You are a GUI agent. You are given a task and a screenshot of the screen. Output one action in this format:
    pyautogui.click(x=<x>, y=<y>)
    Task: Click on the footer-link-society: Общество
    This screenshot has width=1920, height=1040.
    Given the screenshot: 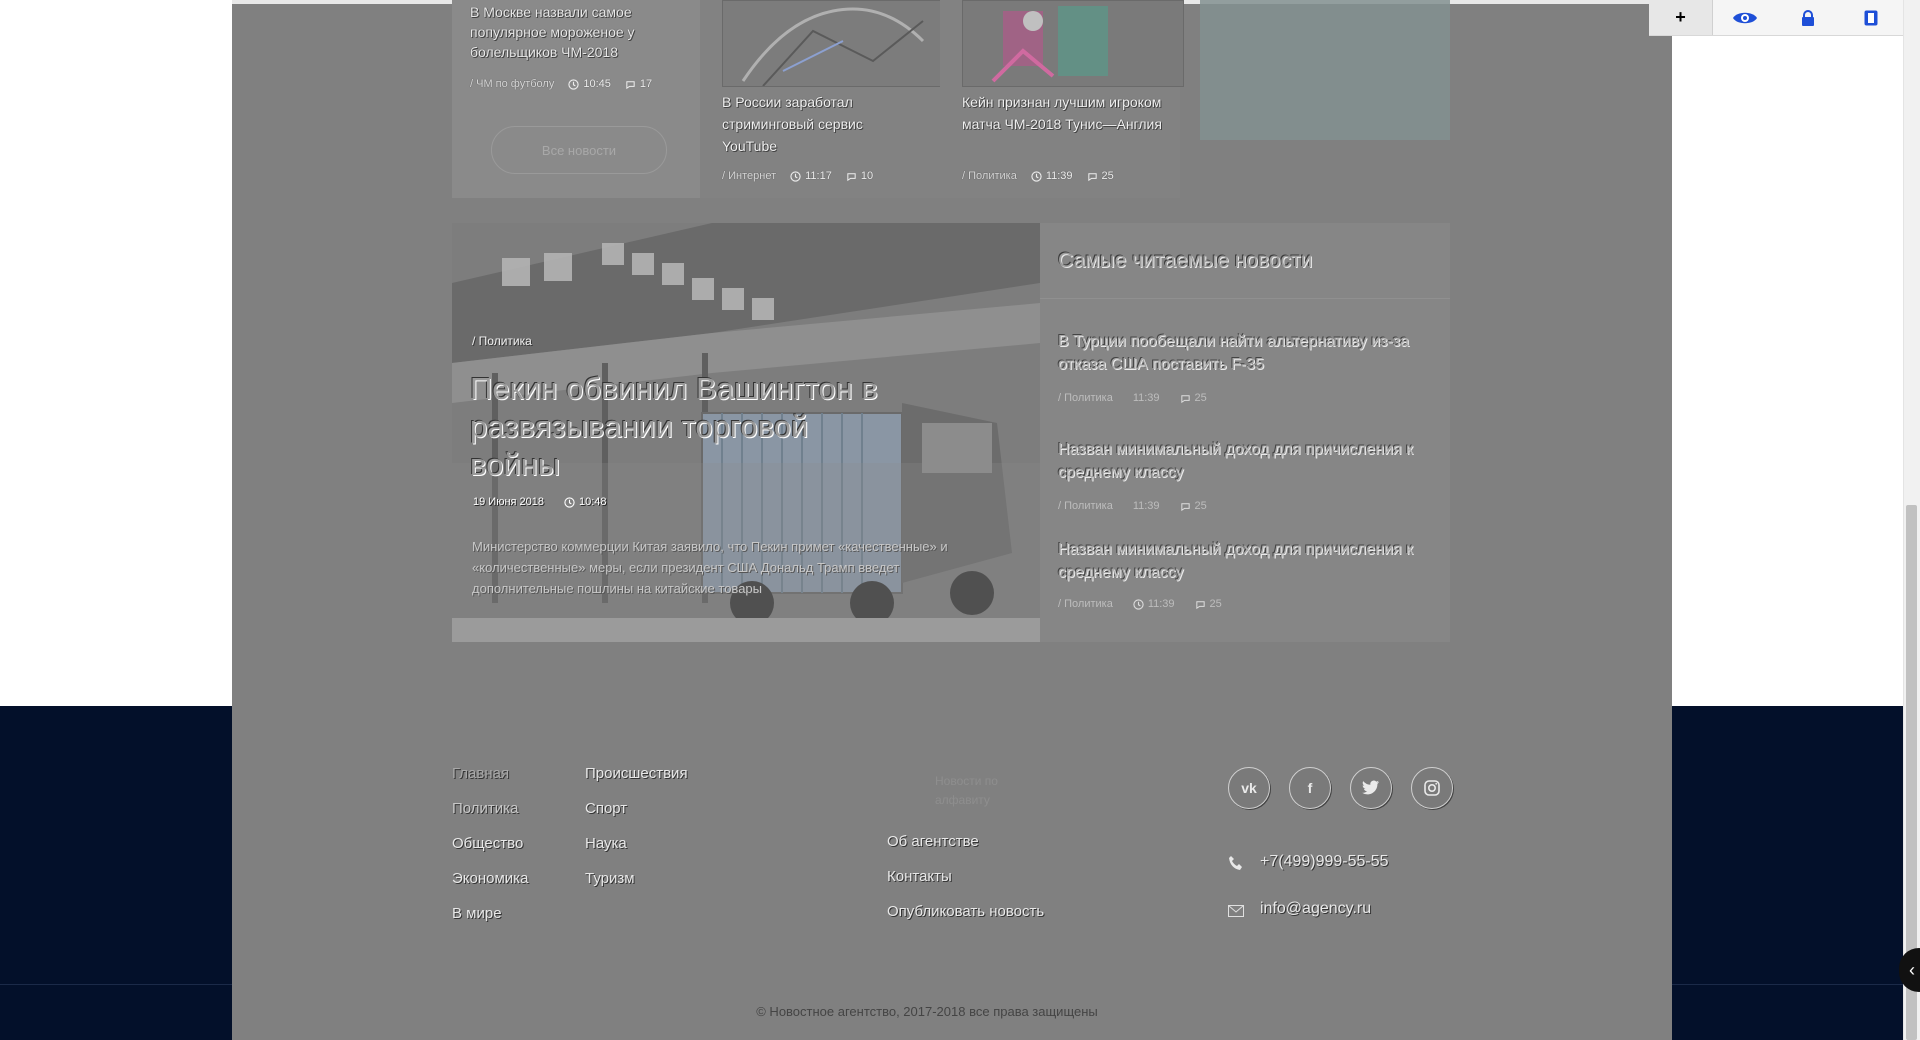 What is the action you would take?
    pyautogui.click(x=487, y=843)
    